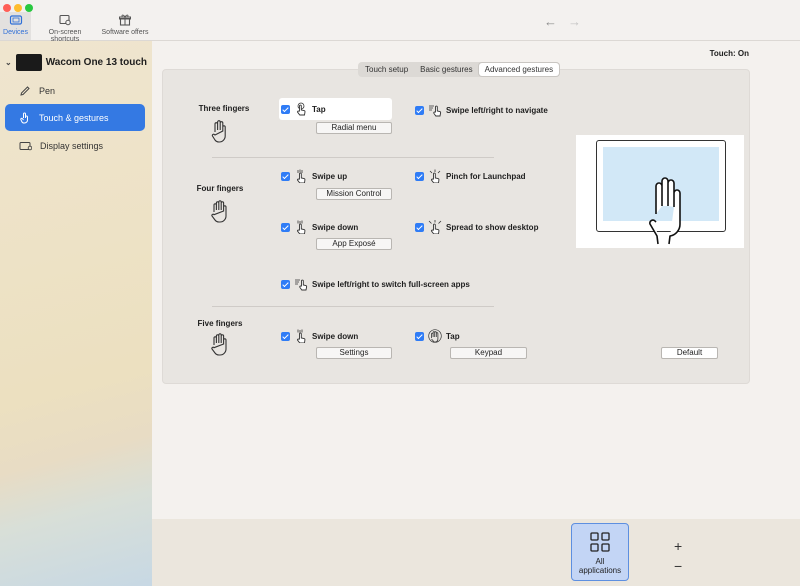 This screenshot has height=586, width=800. What do you see at coordinates (488, 353) in the screenshot?
I see `keypad-dropdown: Keypad` at bounding box center [488, 353].